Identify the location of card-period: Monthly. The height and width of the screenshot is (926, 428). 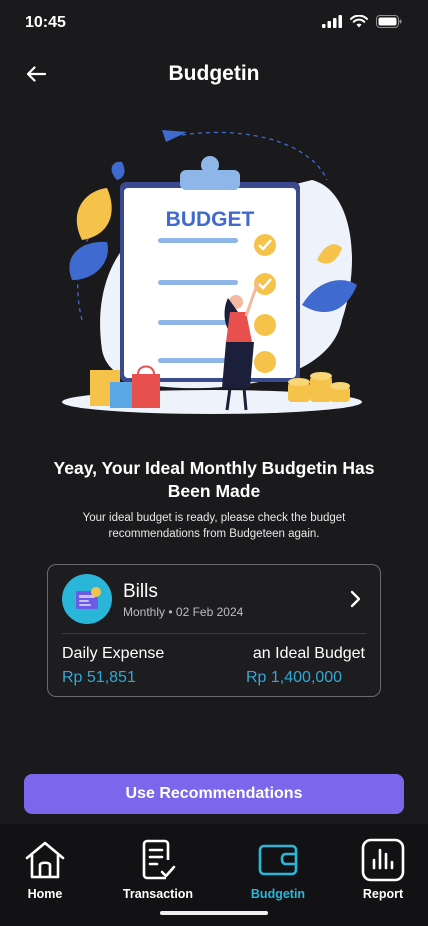
(144, 612).